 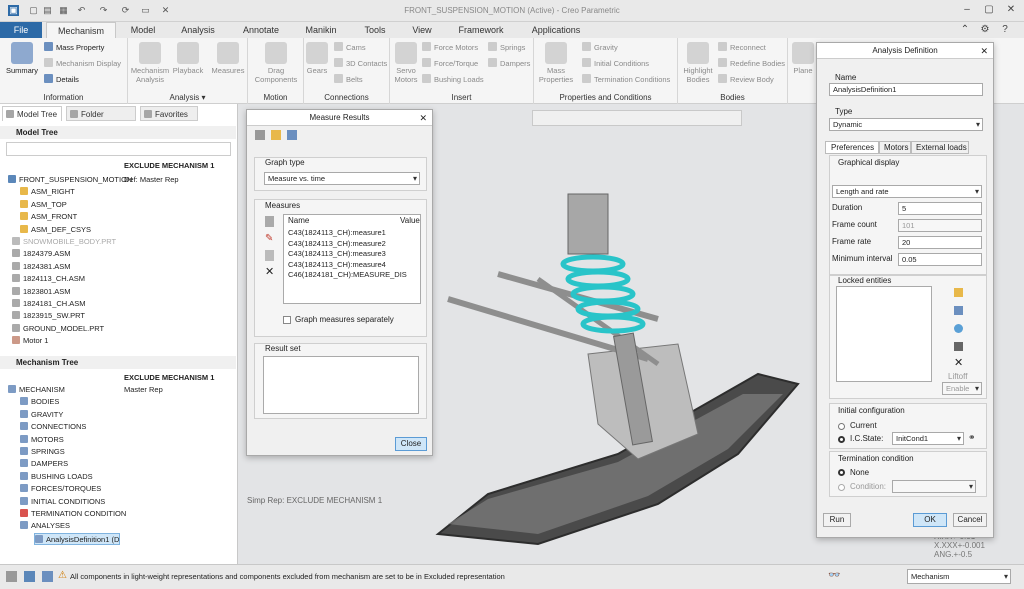 What do you see at coordinates (11, 576) in the screenshot?
I see `layout-icon` at bounding box center [11, 576].